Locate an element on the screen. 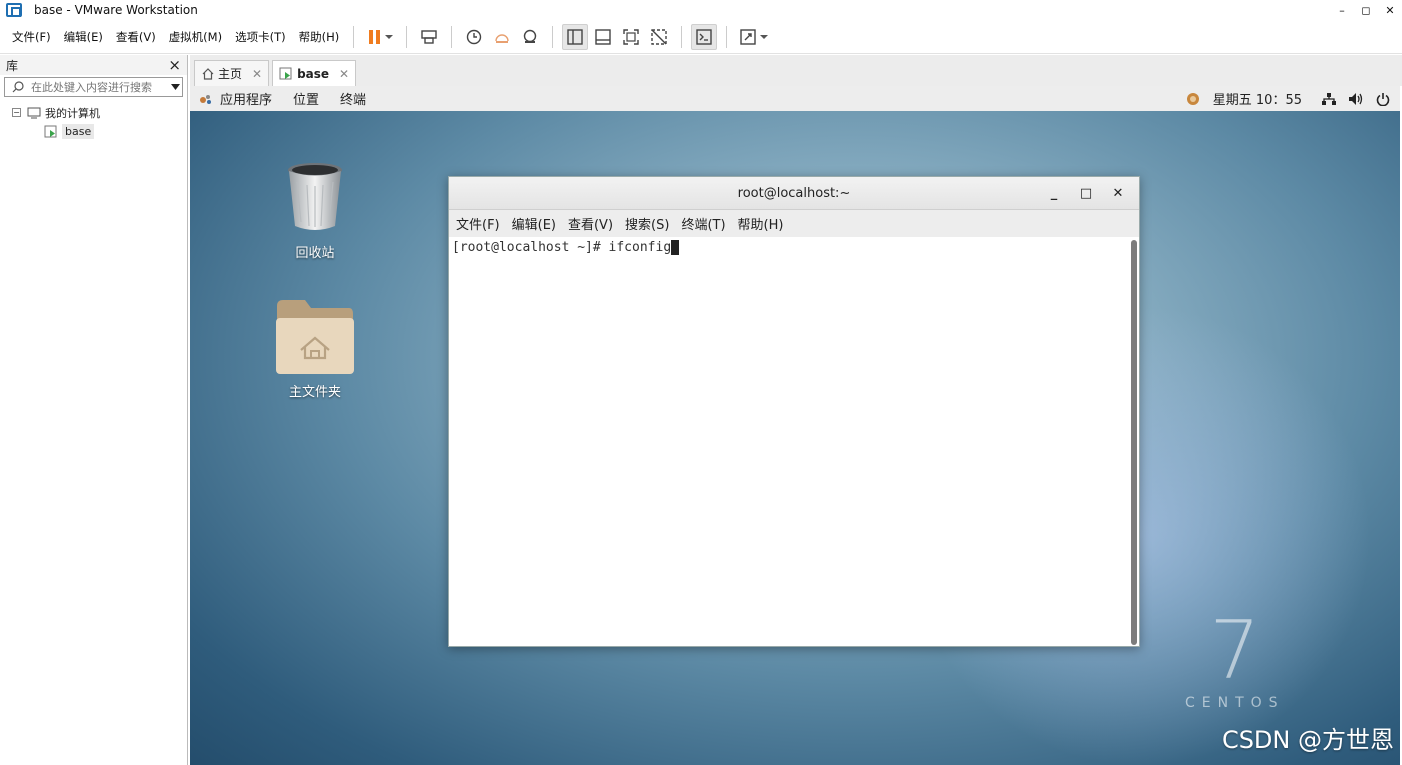 The width and height of the screenshot is (1402, 765). weather-icon is located at coordinates (1193, 99).